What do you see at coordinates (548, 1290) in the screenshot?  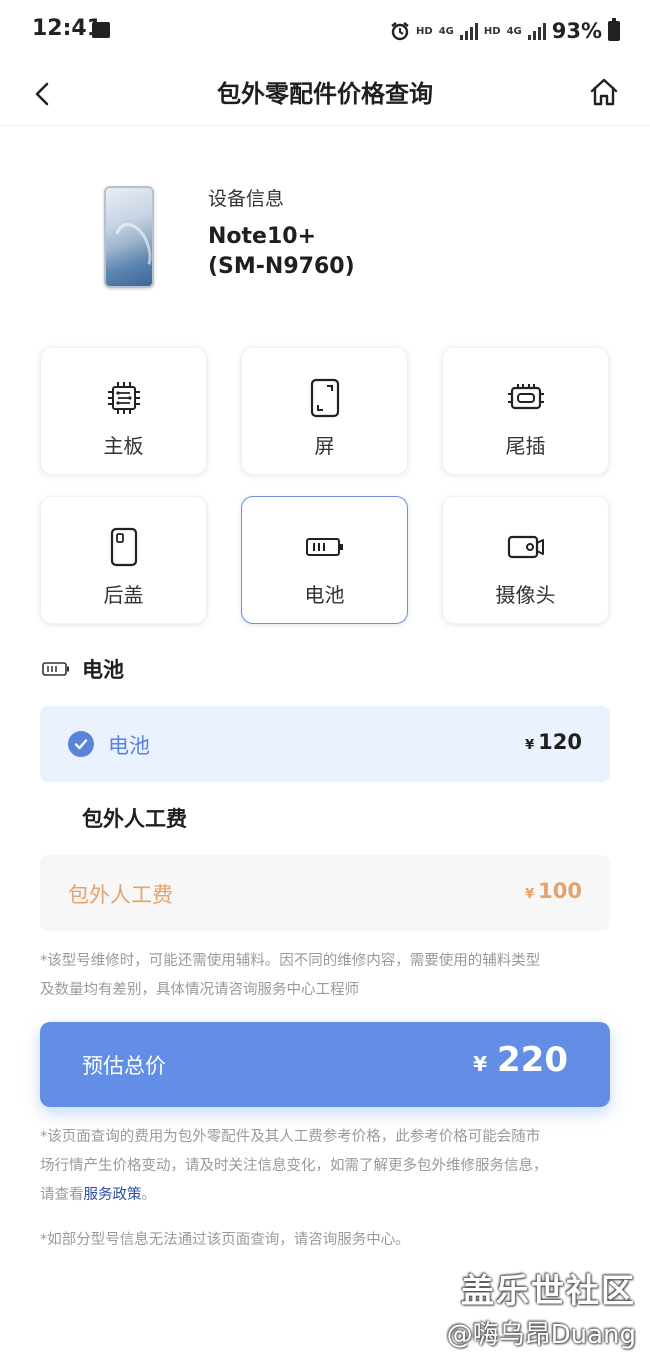 I see `watermark-community: 盖乐世社区` at bounding box center [548, 1290].